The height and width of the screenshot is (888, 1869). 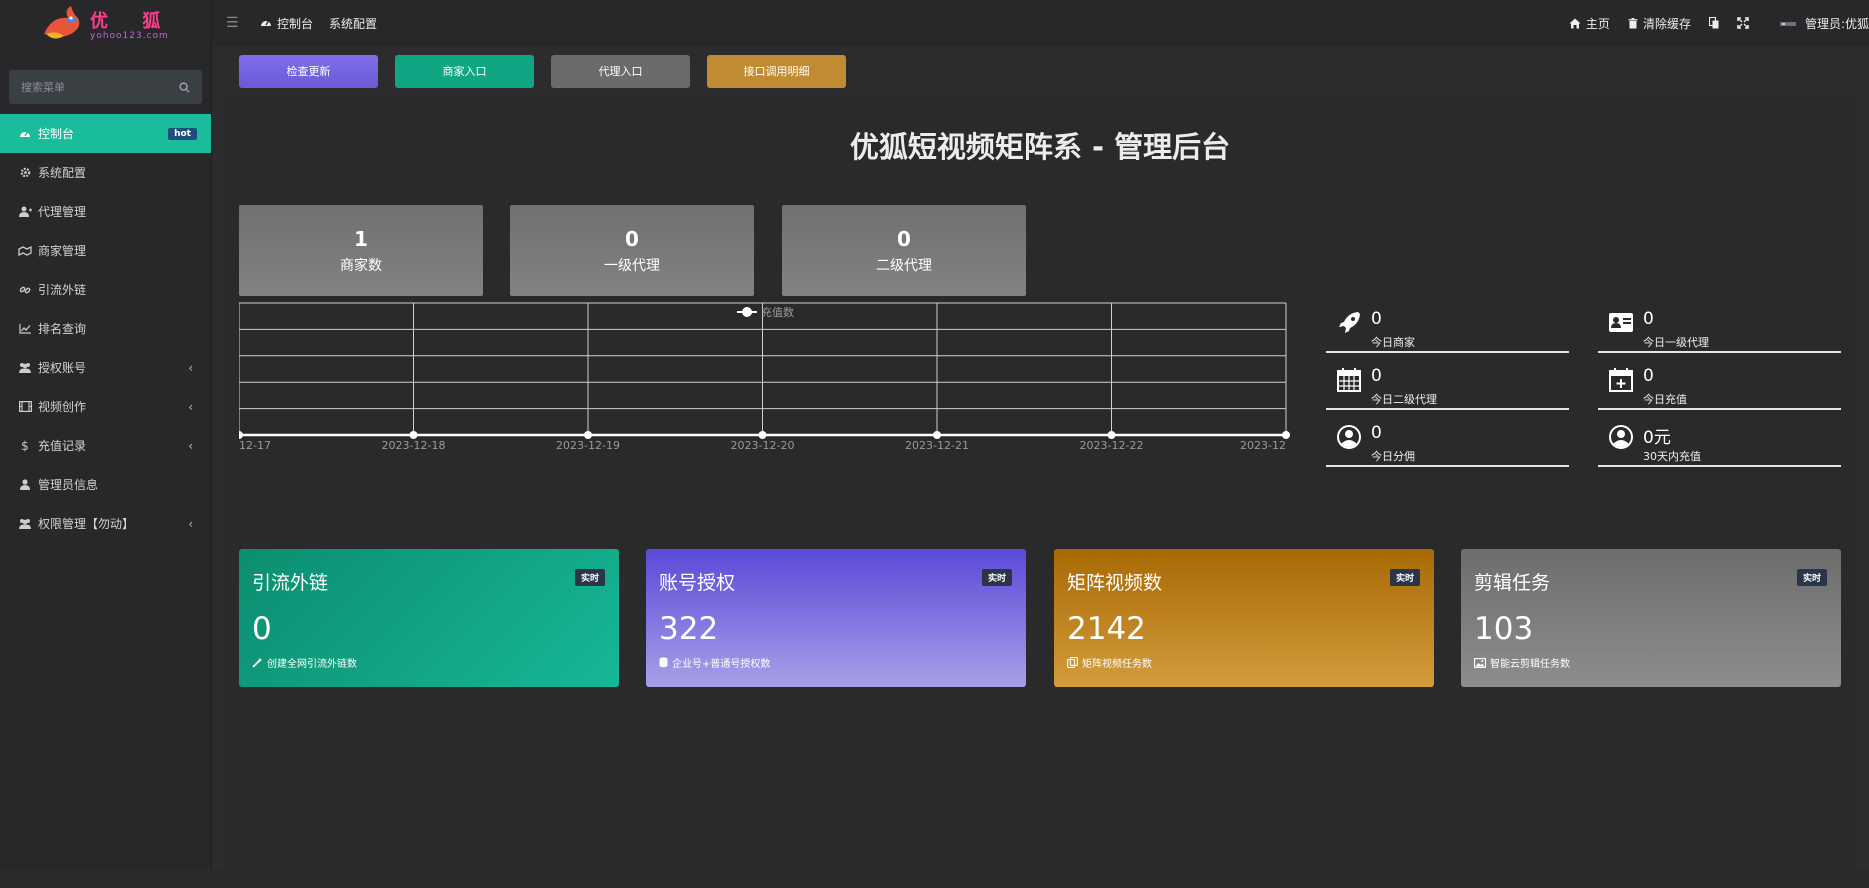 I want to click on fox-logo-icon, so click(x=62, y=22).